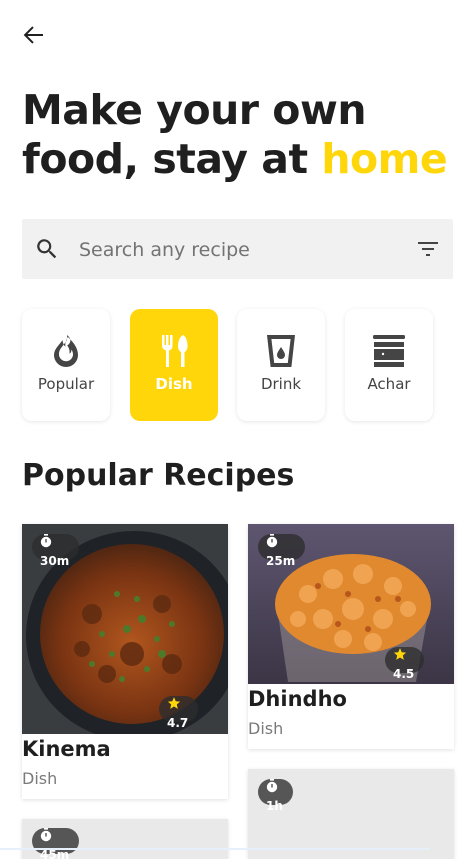 The image size is (471, 859). Describe the element at coordinates (389, 351) in the screenshot. I see `pickle-jar-icon` at that location.